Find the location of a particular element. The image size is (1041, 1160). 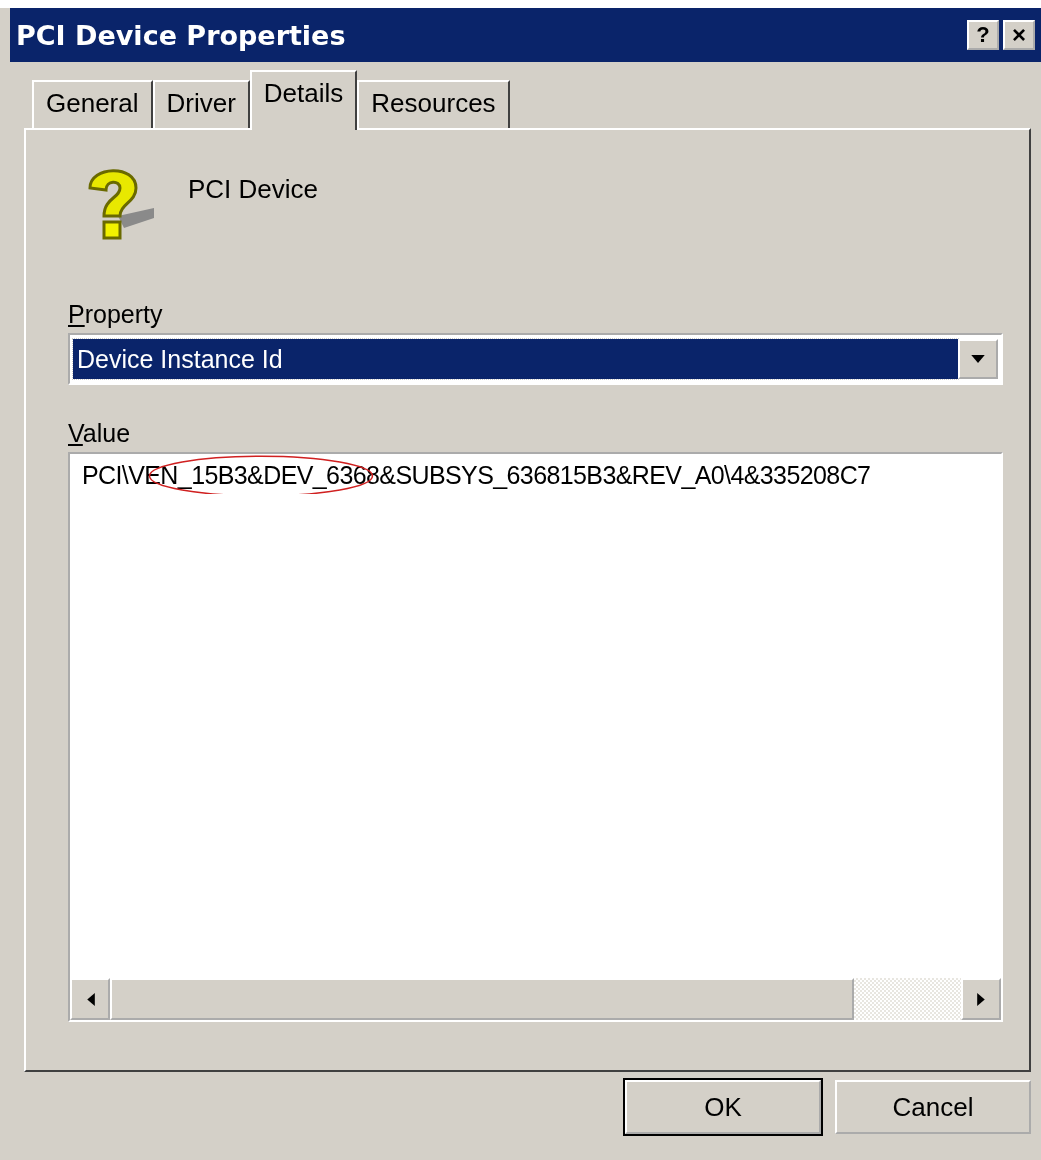

value-label: Value is located at coordinates (100, 433).